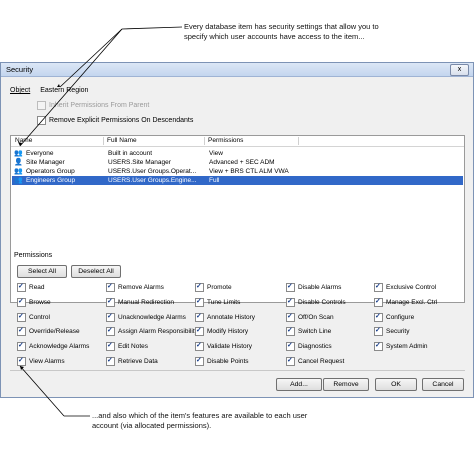  What do you see at coordinates (141, 287) in the screenshot?
I see `permission-label: Remove Alarms` at bounding box center [141, 287].